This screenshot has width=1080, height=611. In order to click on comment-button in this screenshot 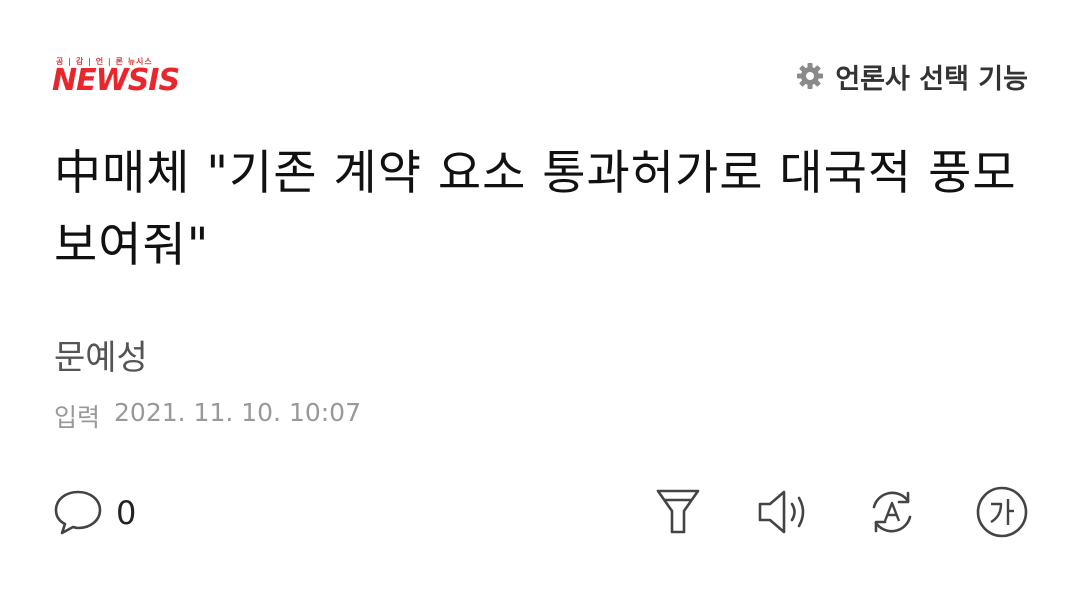, I will do `click(78, 514)`.